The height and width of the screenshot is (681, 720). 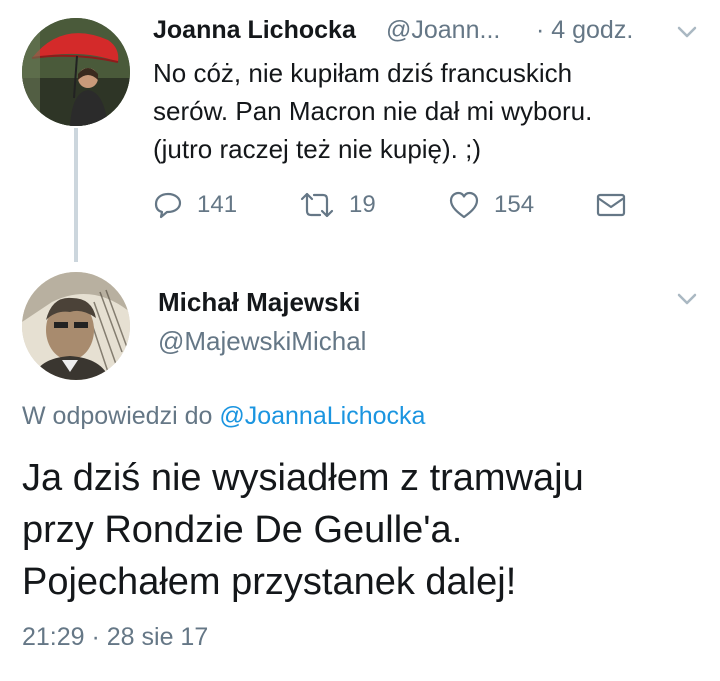 I want to click on like-icon, so click(x=464, y=205).